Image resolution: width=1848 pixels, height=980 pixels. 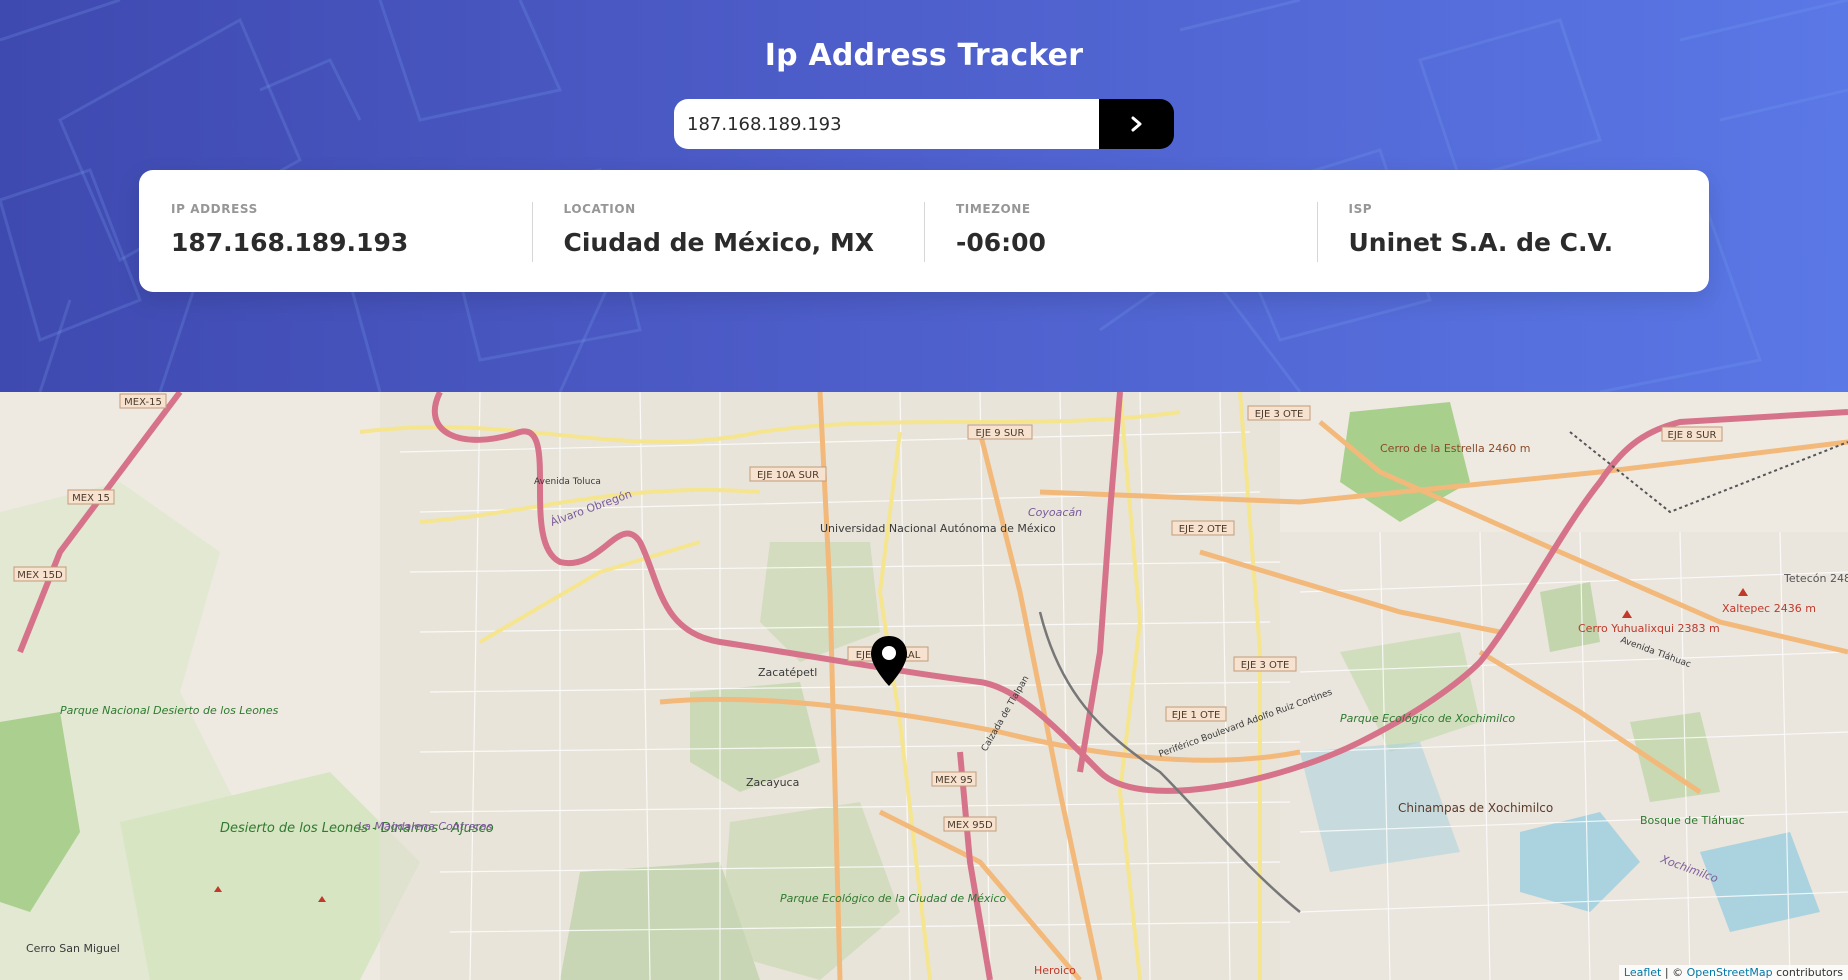 I want to click on map-label-coyoacan: Coyoacán, so click(x=1055, y=512).